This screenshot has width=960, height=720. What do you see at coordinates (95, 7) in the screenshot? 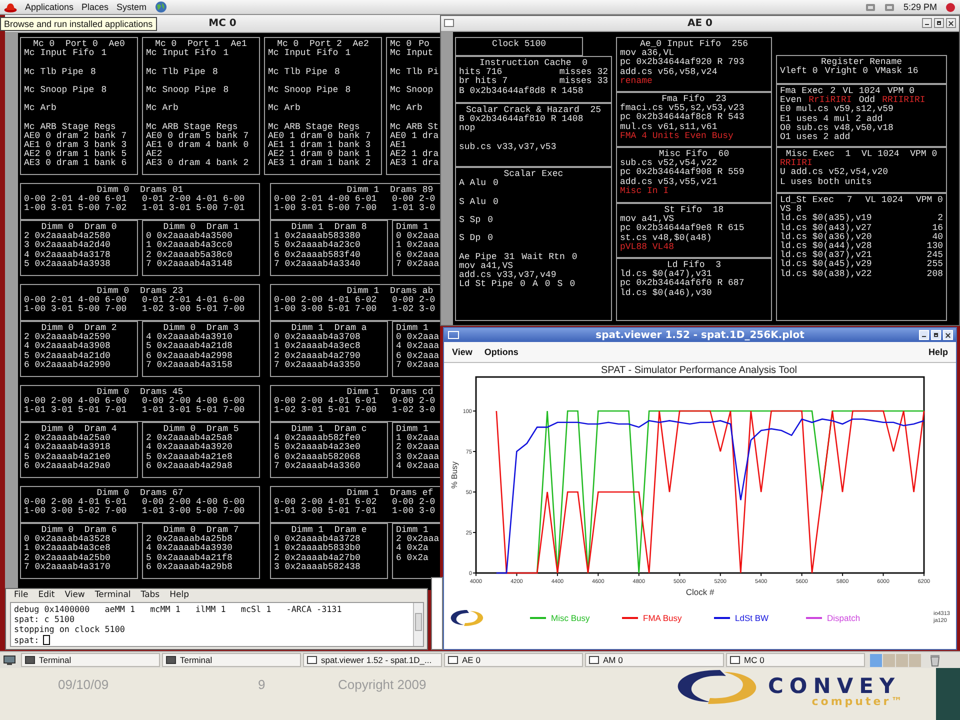
I see `menu-item: Places` at bounding box center [95, 7].